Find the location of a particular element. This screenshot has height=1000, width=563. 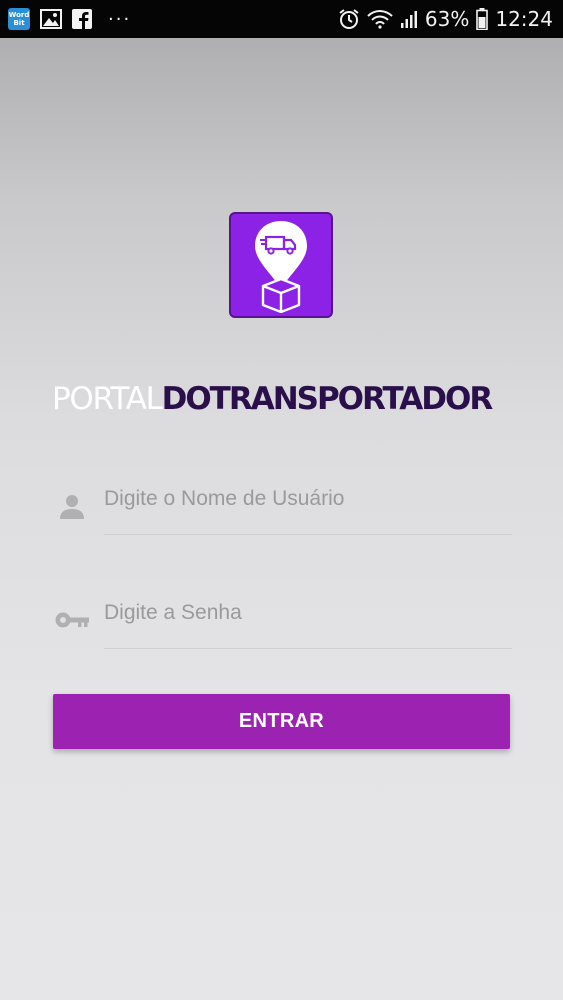

signal-icon is located at coordinates (409, 19).